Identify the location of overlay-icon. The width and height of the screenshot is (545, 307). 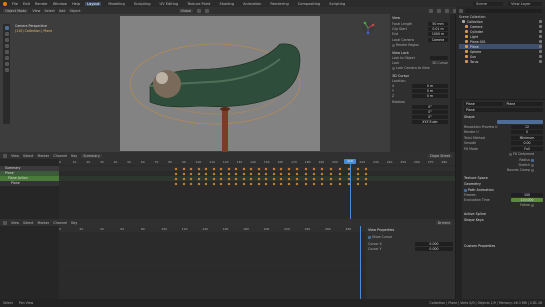
(431, 10).